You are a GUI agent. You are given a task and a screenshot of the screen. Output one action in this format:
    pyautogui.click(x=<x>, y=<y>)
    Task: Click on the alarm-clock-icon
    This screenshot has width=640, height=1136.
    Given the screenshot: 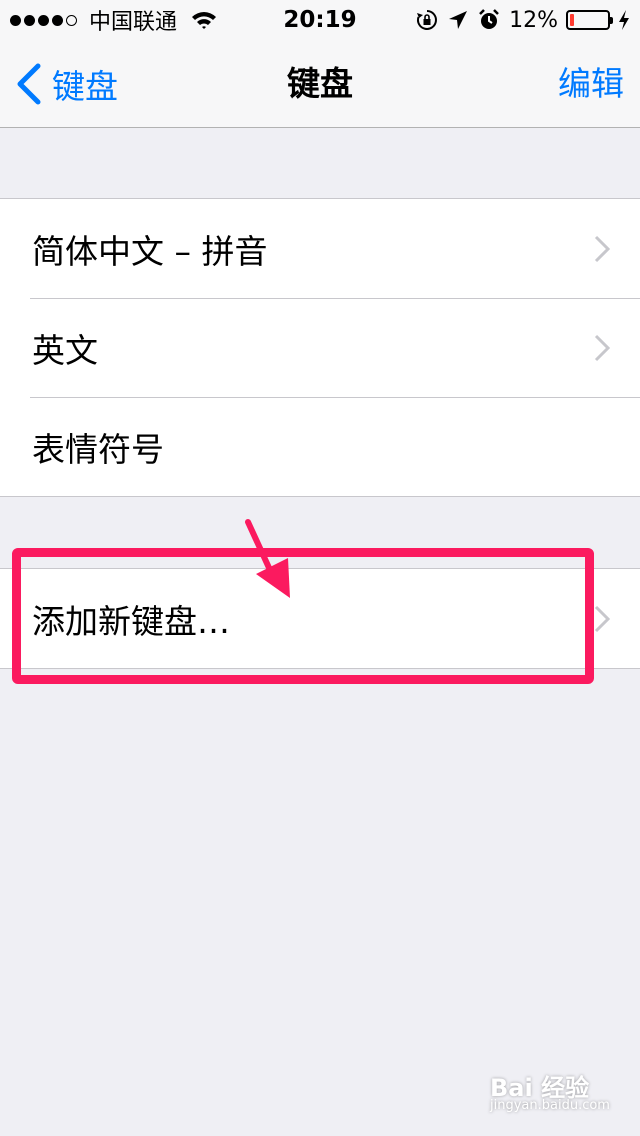 What is the action you would take?
    pyautogui.click(x=489, y=19)
    